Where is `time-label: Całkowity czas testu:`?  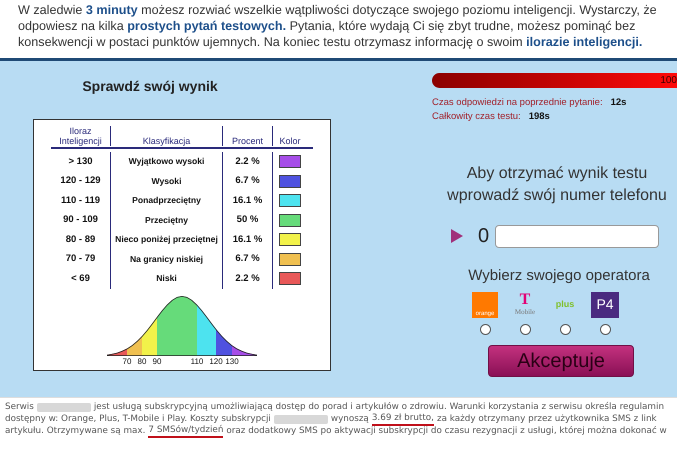
time-label: Całkowity czas testu: is located at coordinates (476, 116).